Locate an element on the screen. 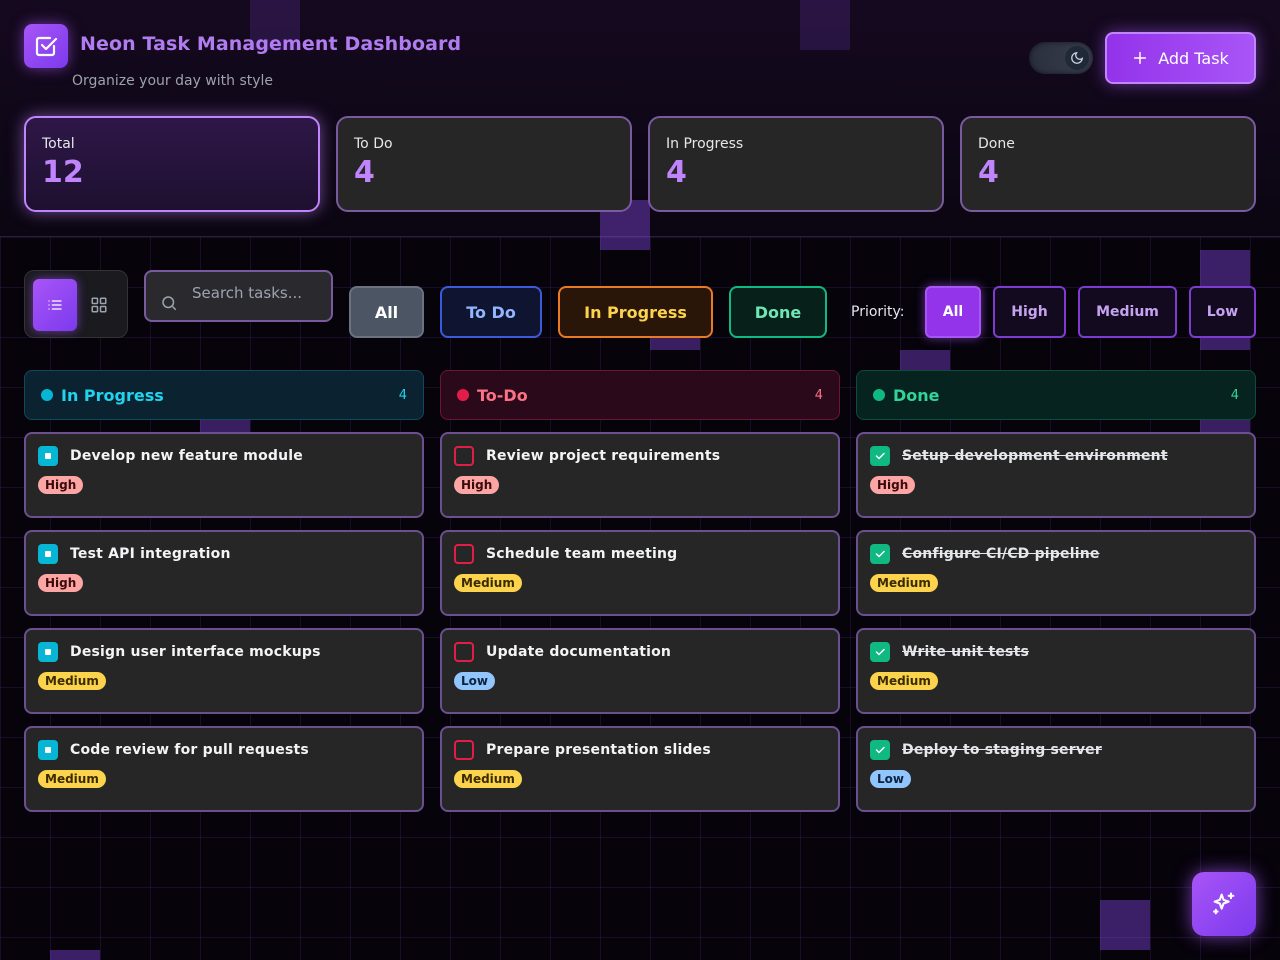  stat-label: In Progress is located at coordinates (705, 144).